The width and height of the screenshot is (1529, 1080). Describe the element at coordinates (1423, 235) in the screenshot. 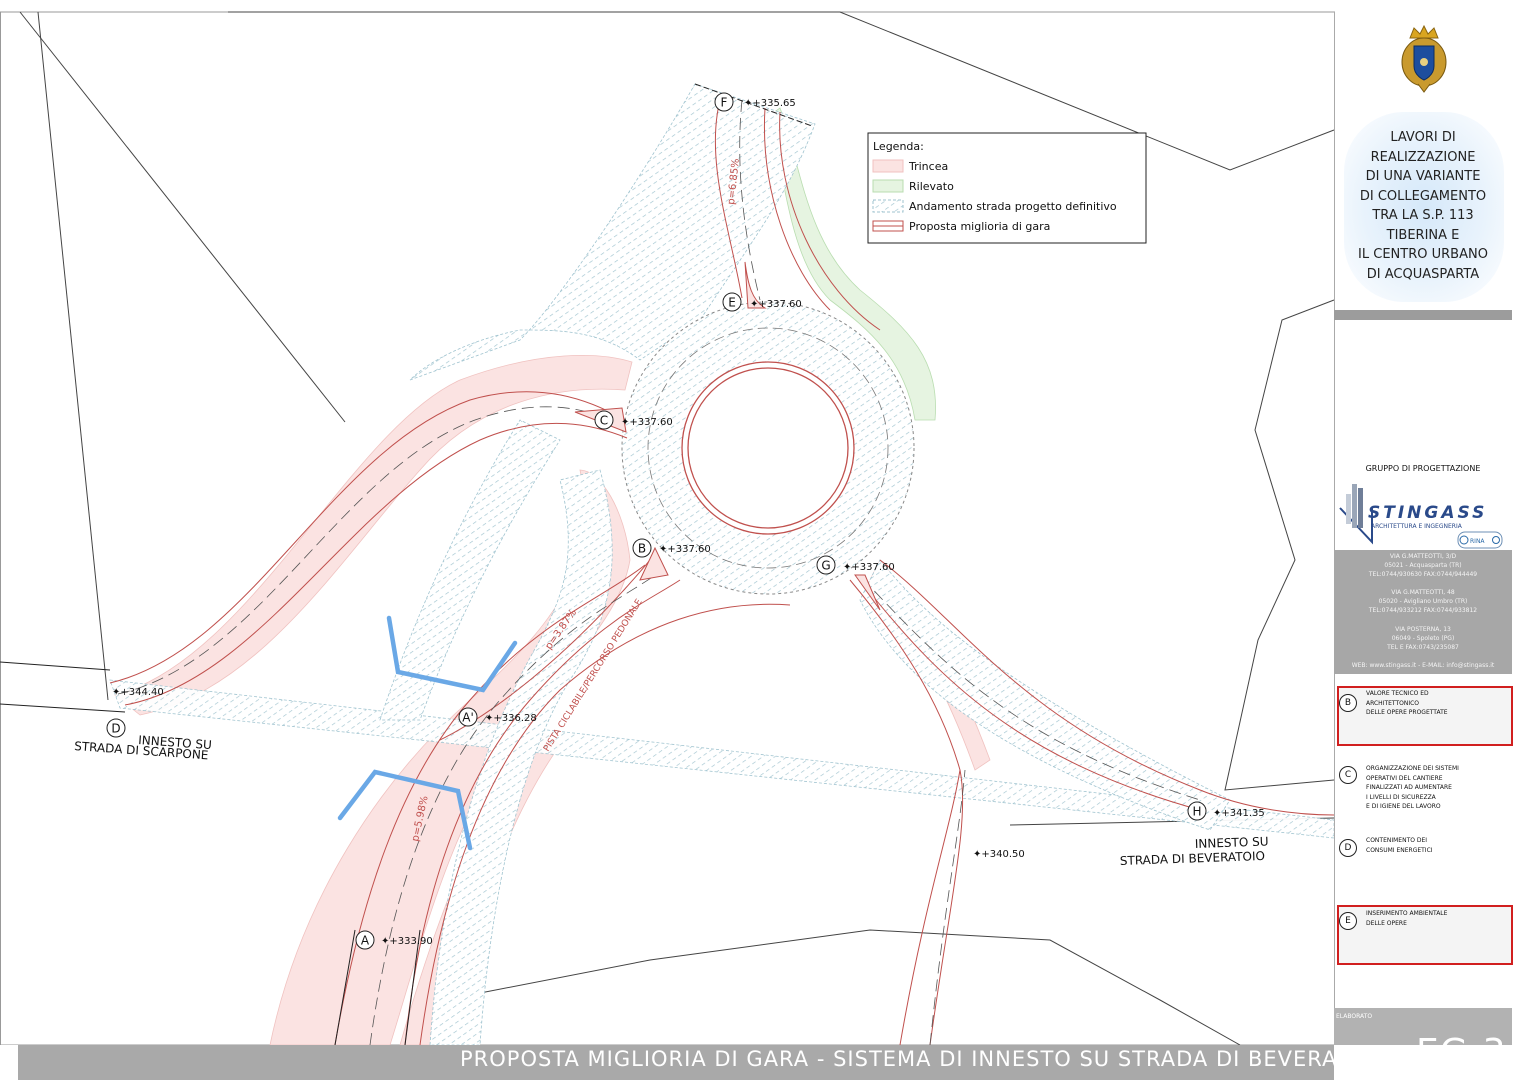

I see `project-title-line-6: TIBERINA E` at that location.